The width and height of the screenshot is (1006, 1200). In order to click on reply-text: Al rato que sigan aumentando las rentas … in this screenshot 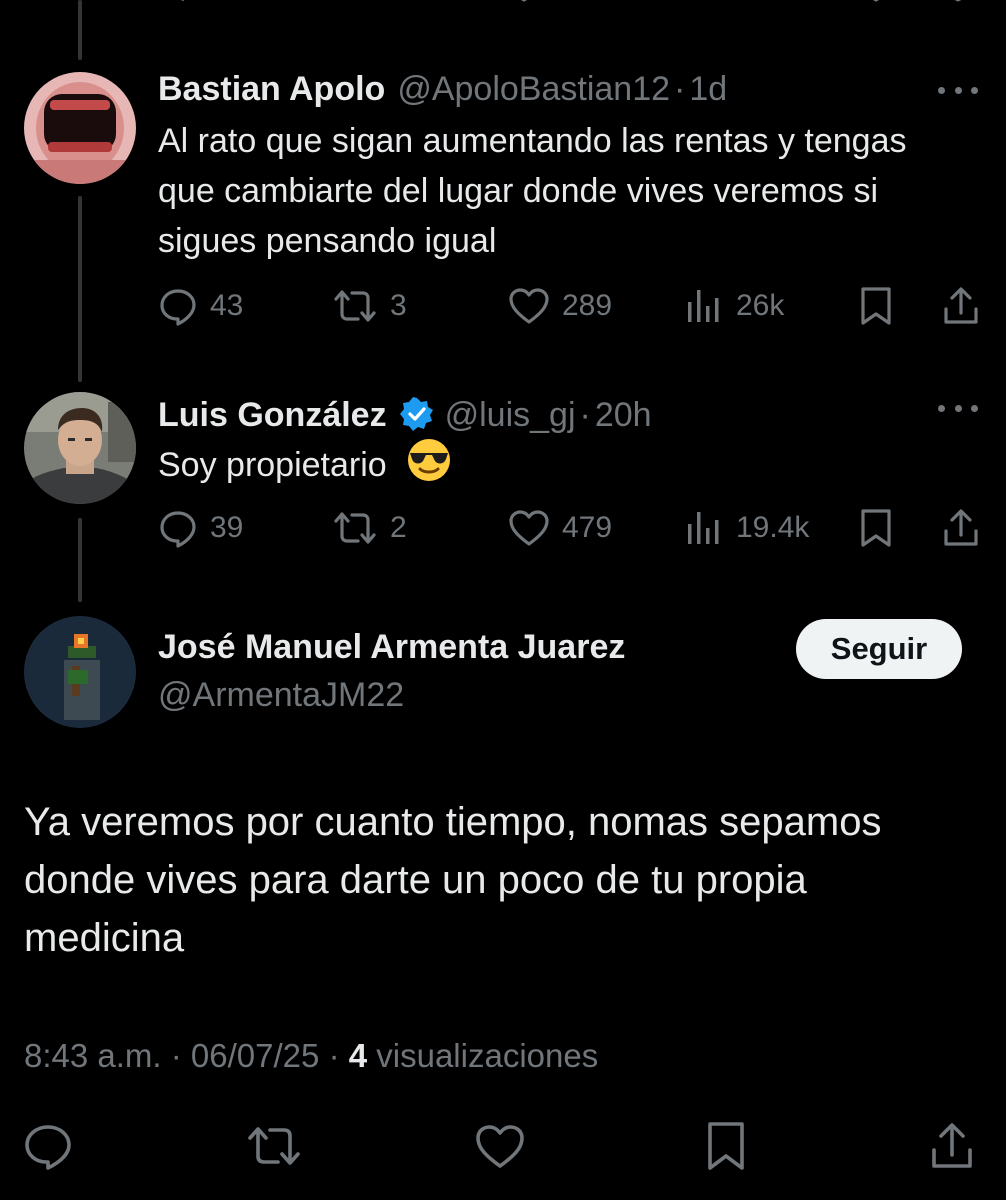, I will do `click(532, 191)`.